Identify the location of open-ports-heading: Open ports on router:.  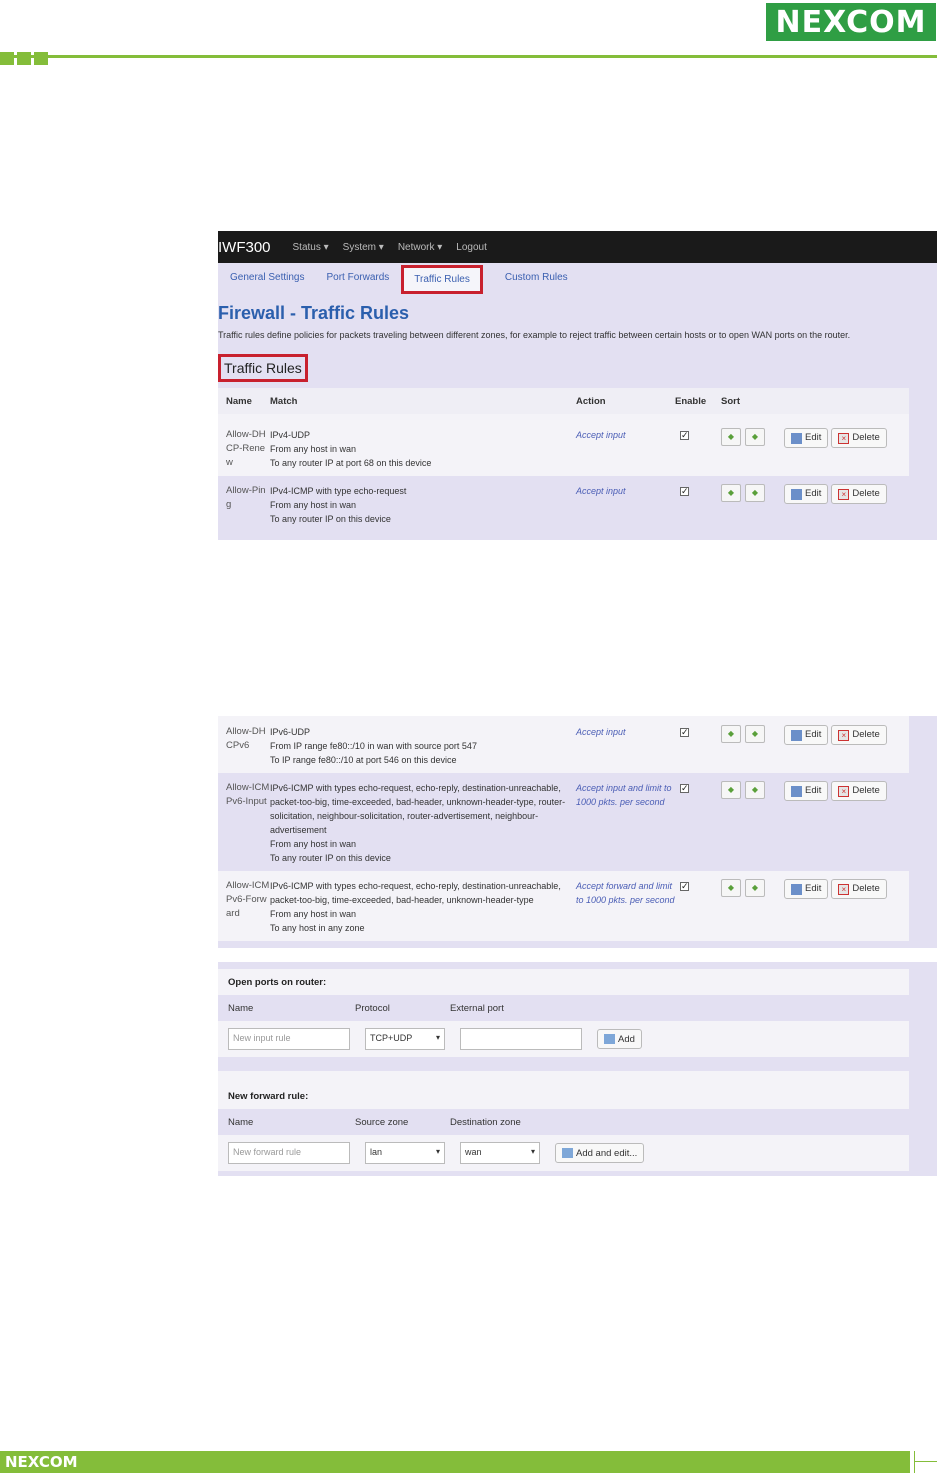
(563, 982).